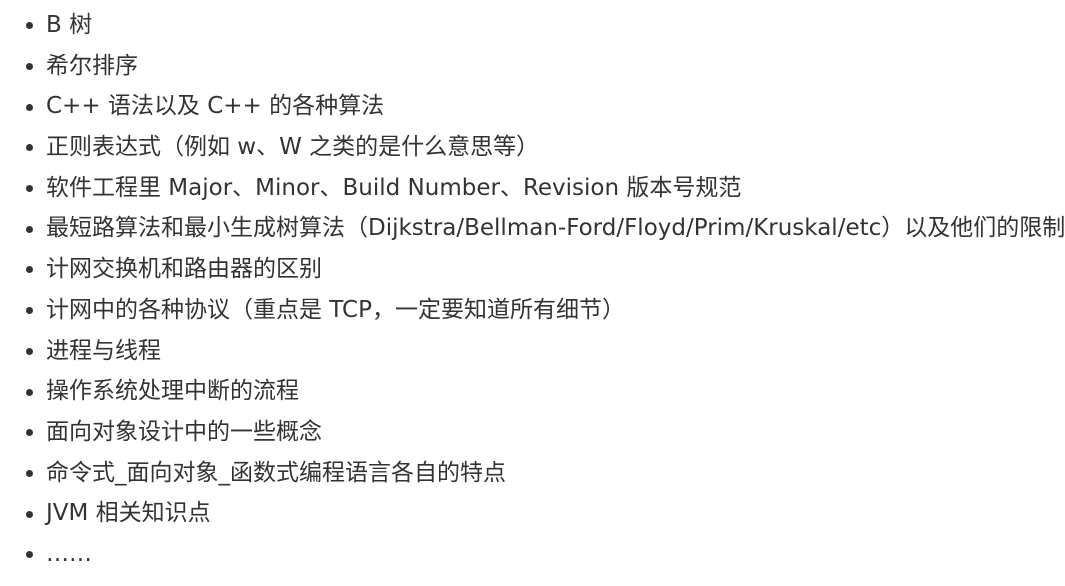  Describe the element at coordinates (69, 25) in the screenshot. I see `list-item-text: B 树` at that location.